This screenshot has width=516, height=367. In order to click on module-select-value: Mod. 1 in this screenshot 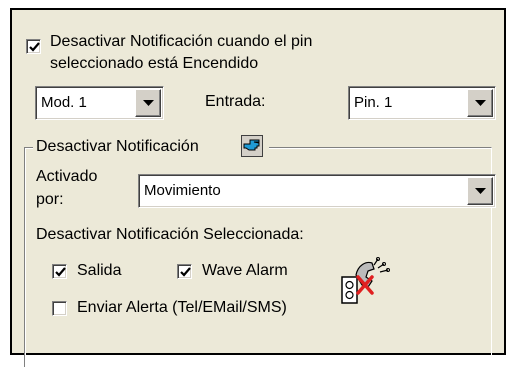, I will do `click(64, 102)`.